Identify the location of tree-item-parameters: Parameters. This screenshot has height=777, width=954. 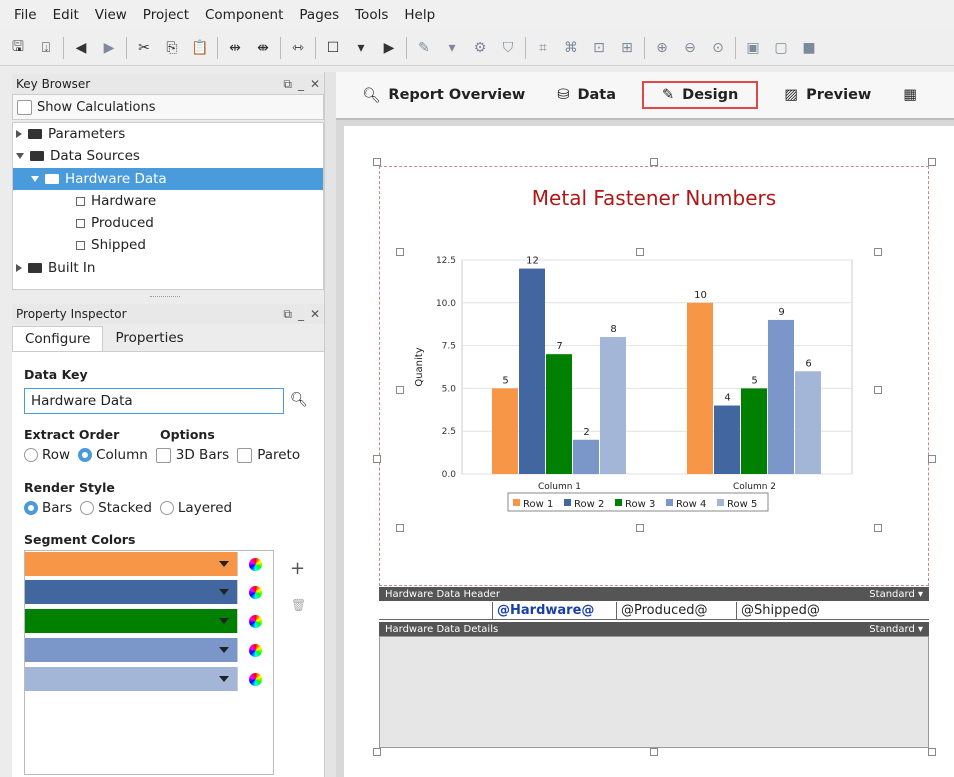
(169, 134).